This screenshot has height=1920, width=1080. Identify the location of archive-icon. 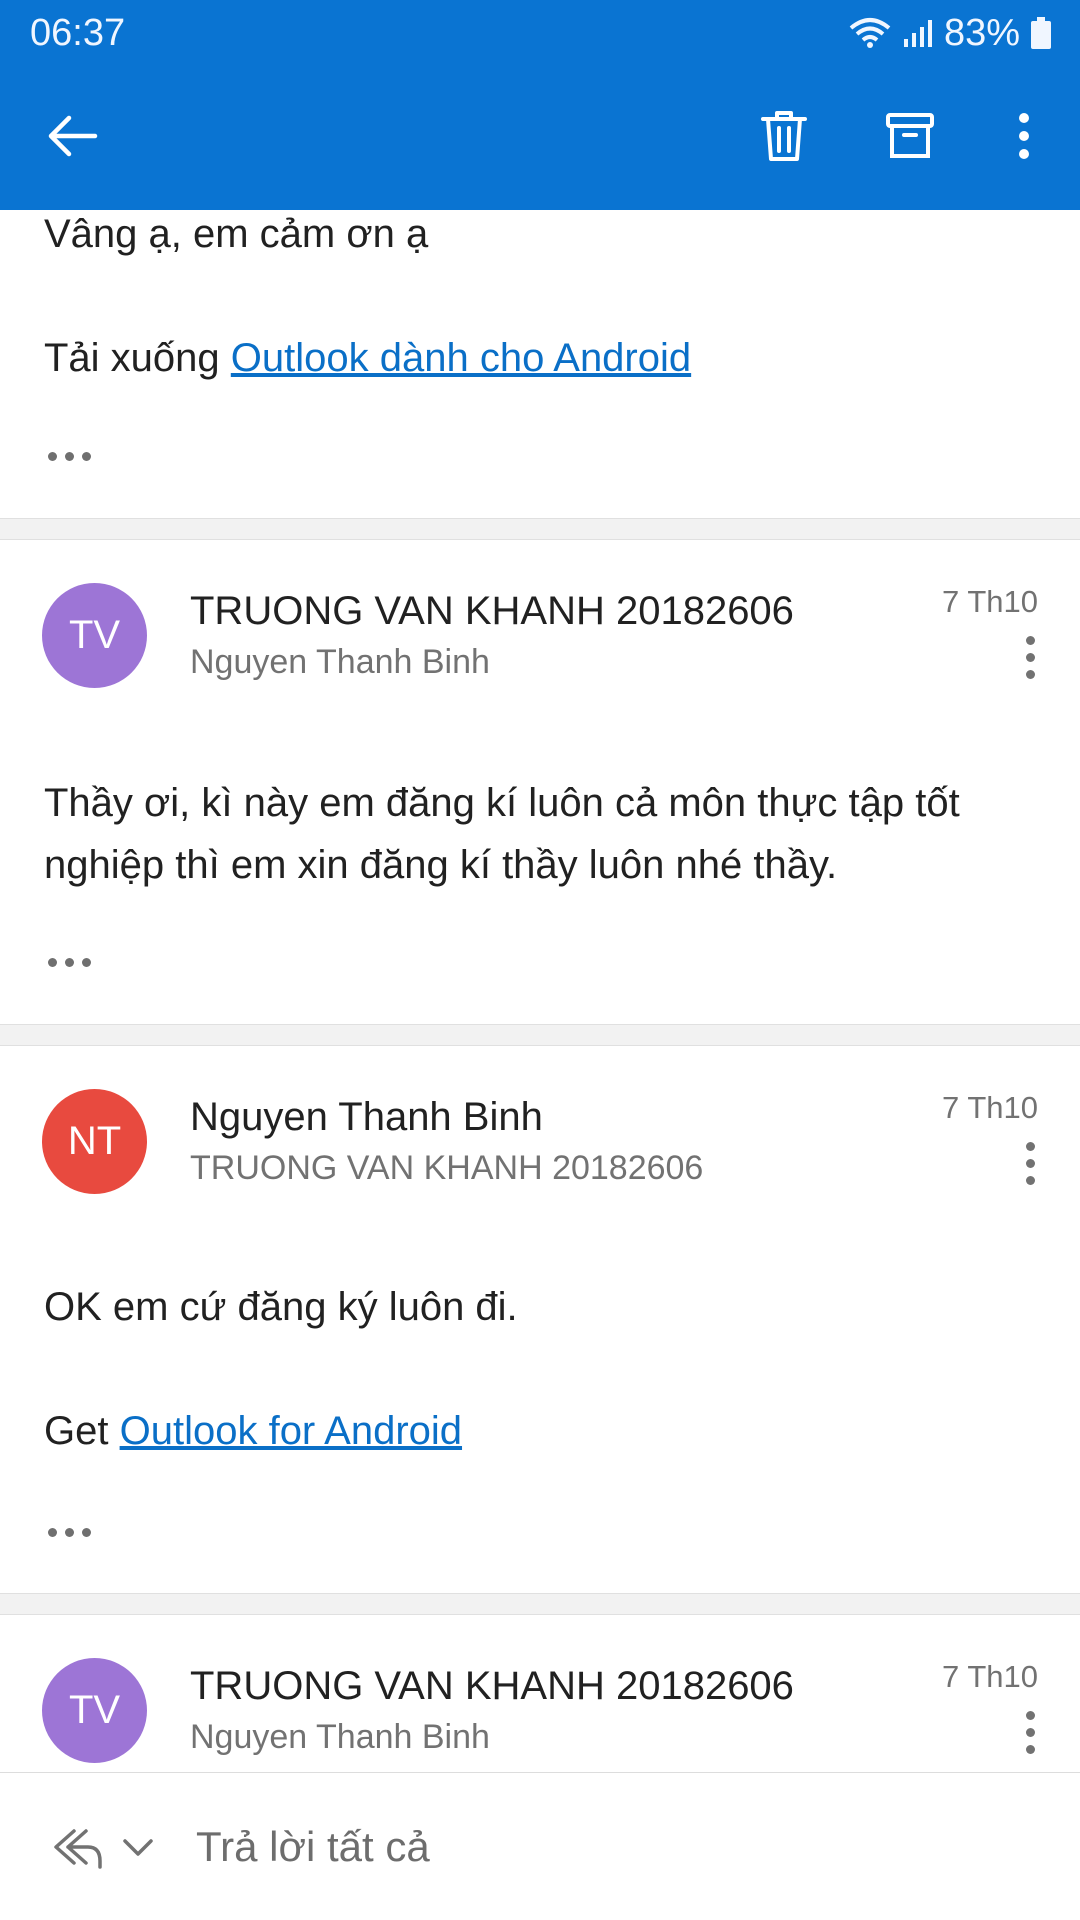
(910, 135).